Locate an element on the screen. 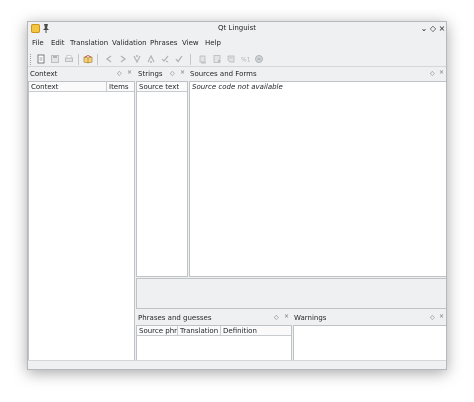 This screenshot has height=402, width=474. length-icon is located at coordinates (259, 59).